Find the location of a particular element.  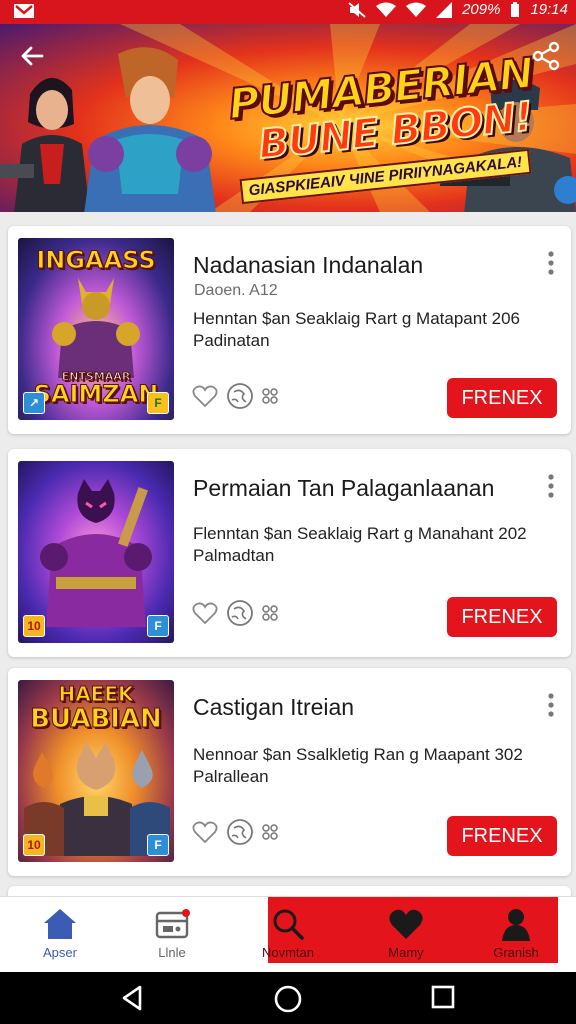

game-developer: Daoen. A12 is located at coordinates (236, 290).